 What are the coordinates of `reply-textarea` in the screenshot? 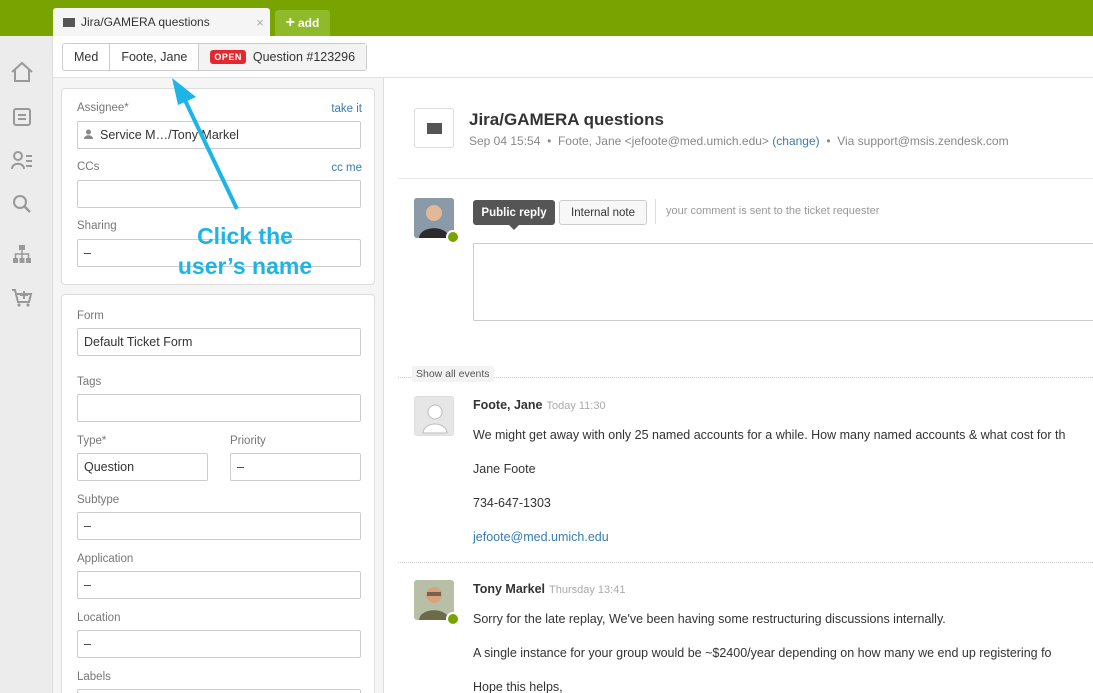 It's located at (783, 282).